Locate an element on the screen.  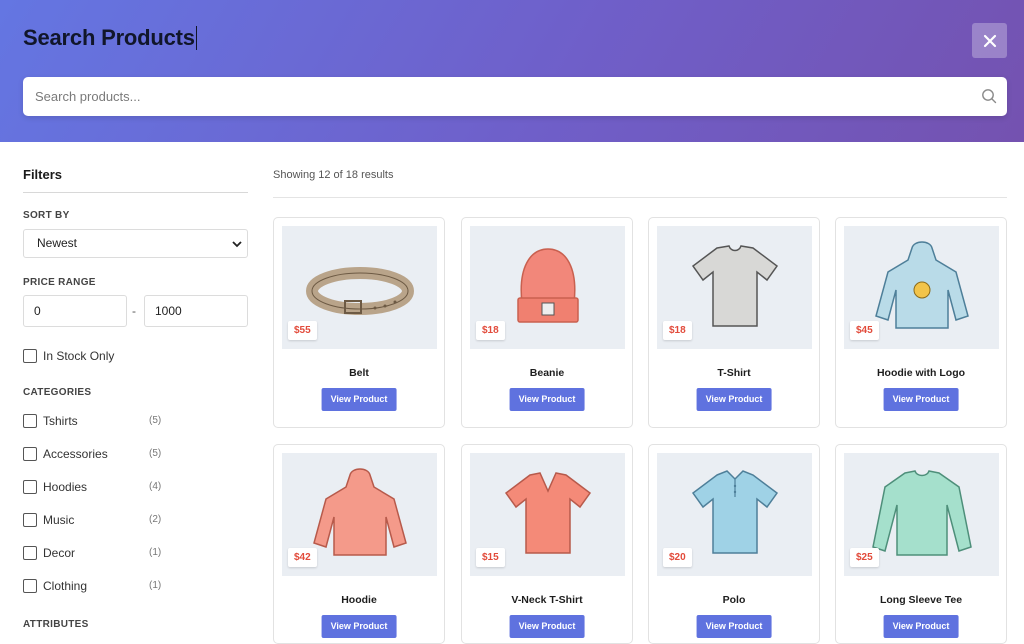
category-count-decor: (1) is located at coordinates (155, 552).